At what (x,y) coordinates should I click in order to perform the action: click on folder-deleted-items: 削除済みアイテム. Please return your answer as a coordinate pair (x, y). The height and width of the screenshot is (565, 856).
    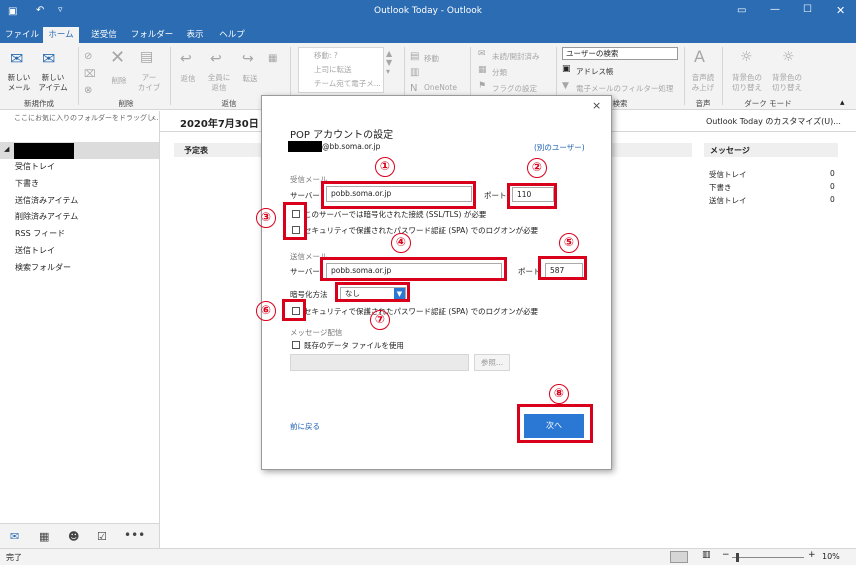
    Looking at the image, I should click on (46, 216).